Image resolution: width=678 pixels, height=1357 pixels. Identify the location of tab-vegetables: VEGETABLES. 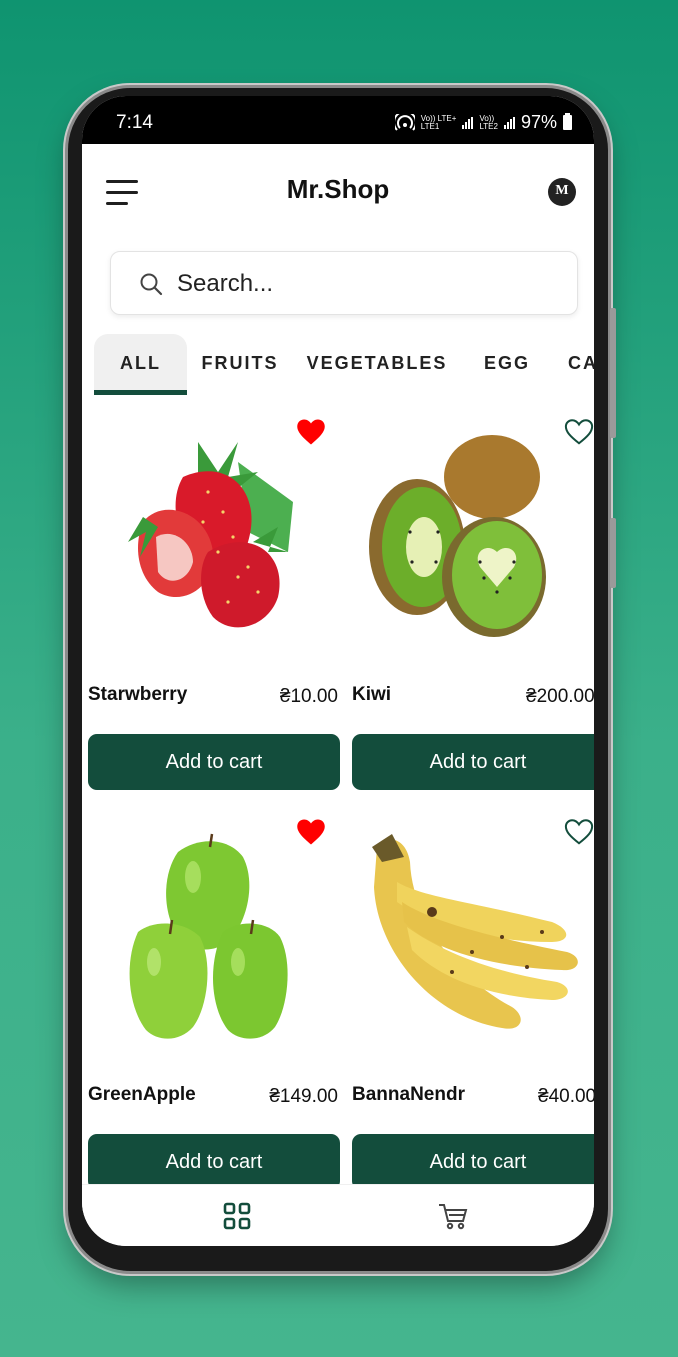
(377, 363).